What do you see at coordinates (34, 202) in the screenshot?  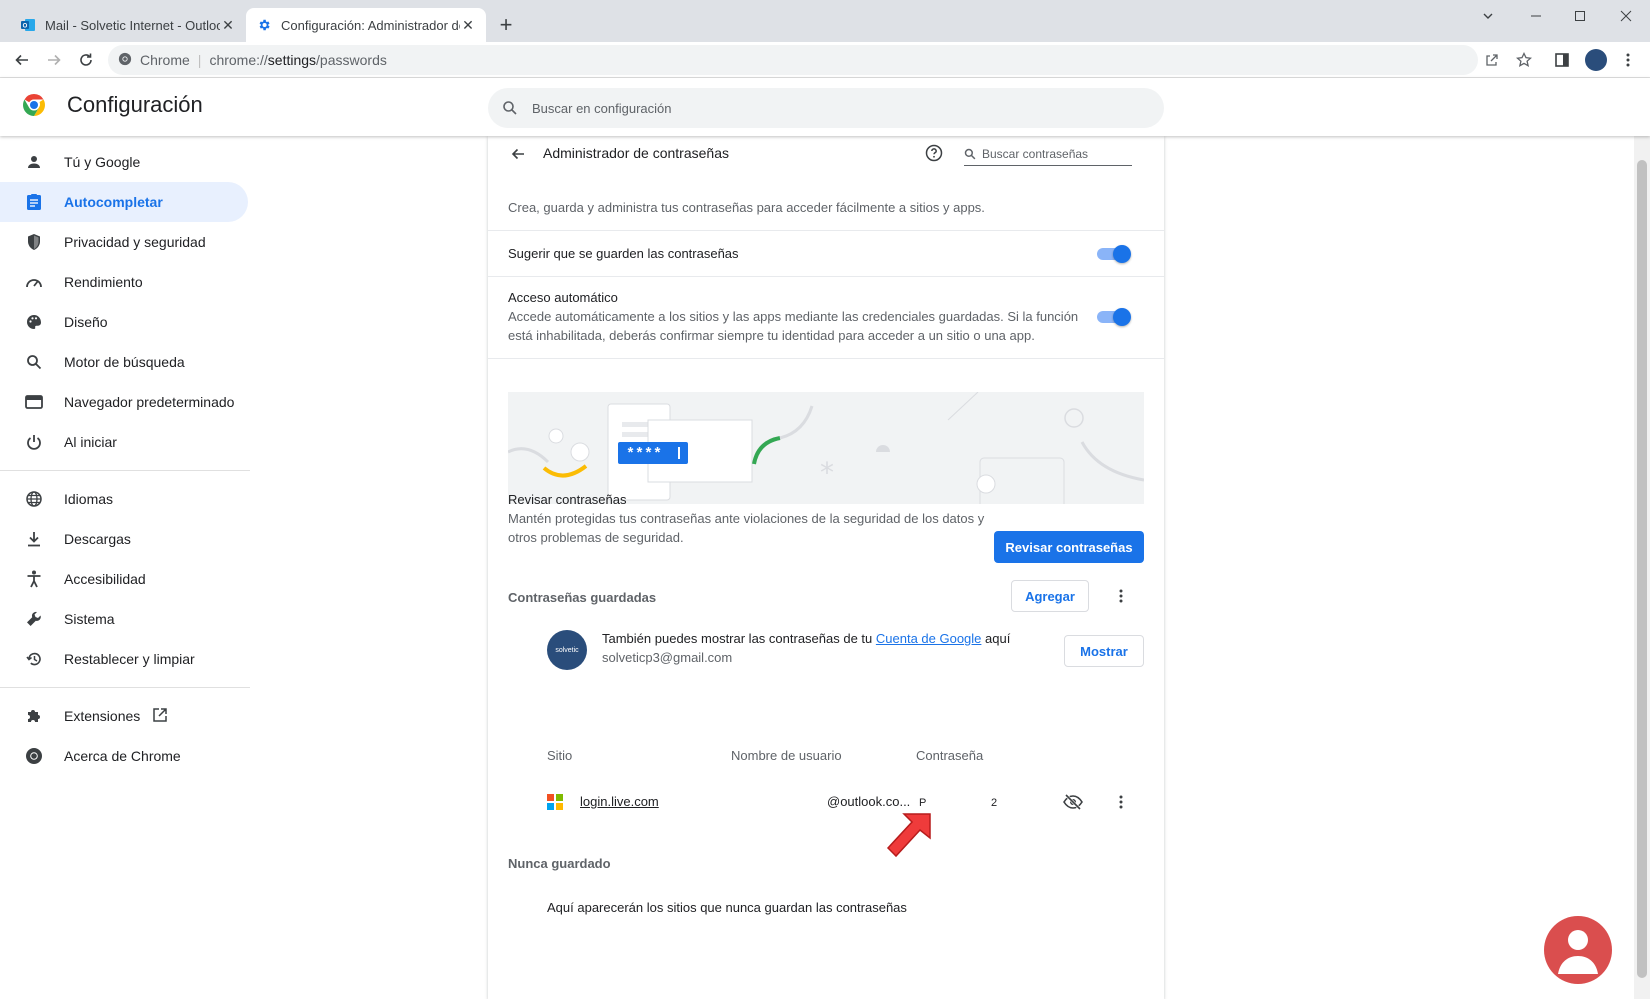 I see `clipboard-icon` at bounding box center [34, 202].